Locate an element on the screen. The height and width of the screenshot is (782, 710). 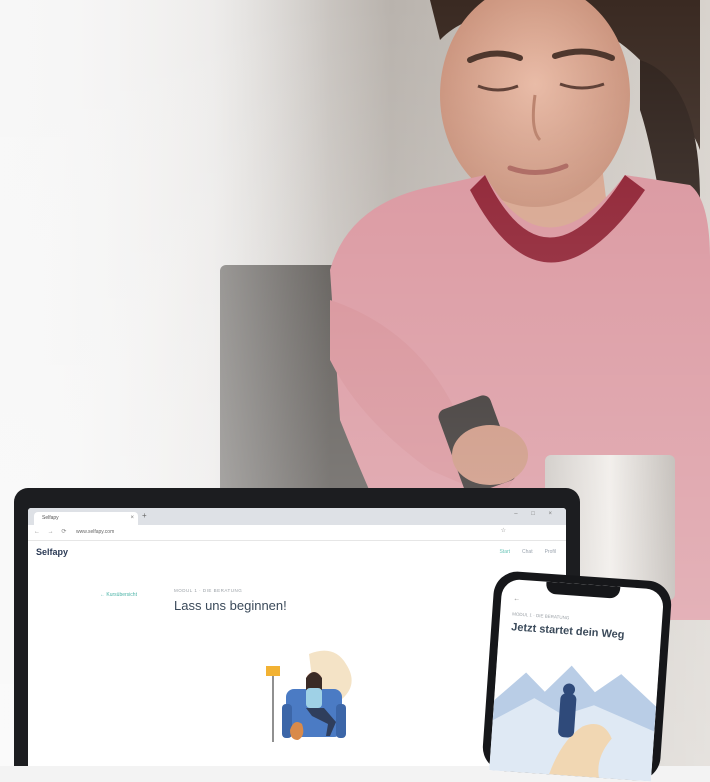
app-header: Selfapy Start Chat Profil is located at coordinates (297, 553).